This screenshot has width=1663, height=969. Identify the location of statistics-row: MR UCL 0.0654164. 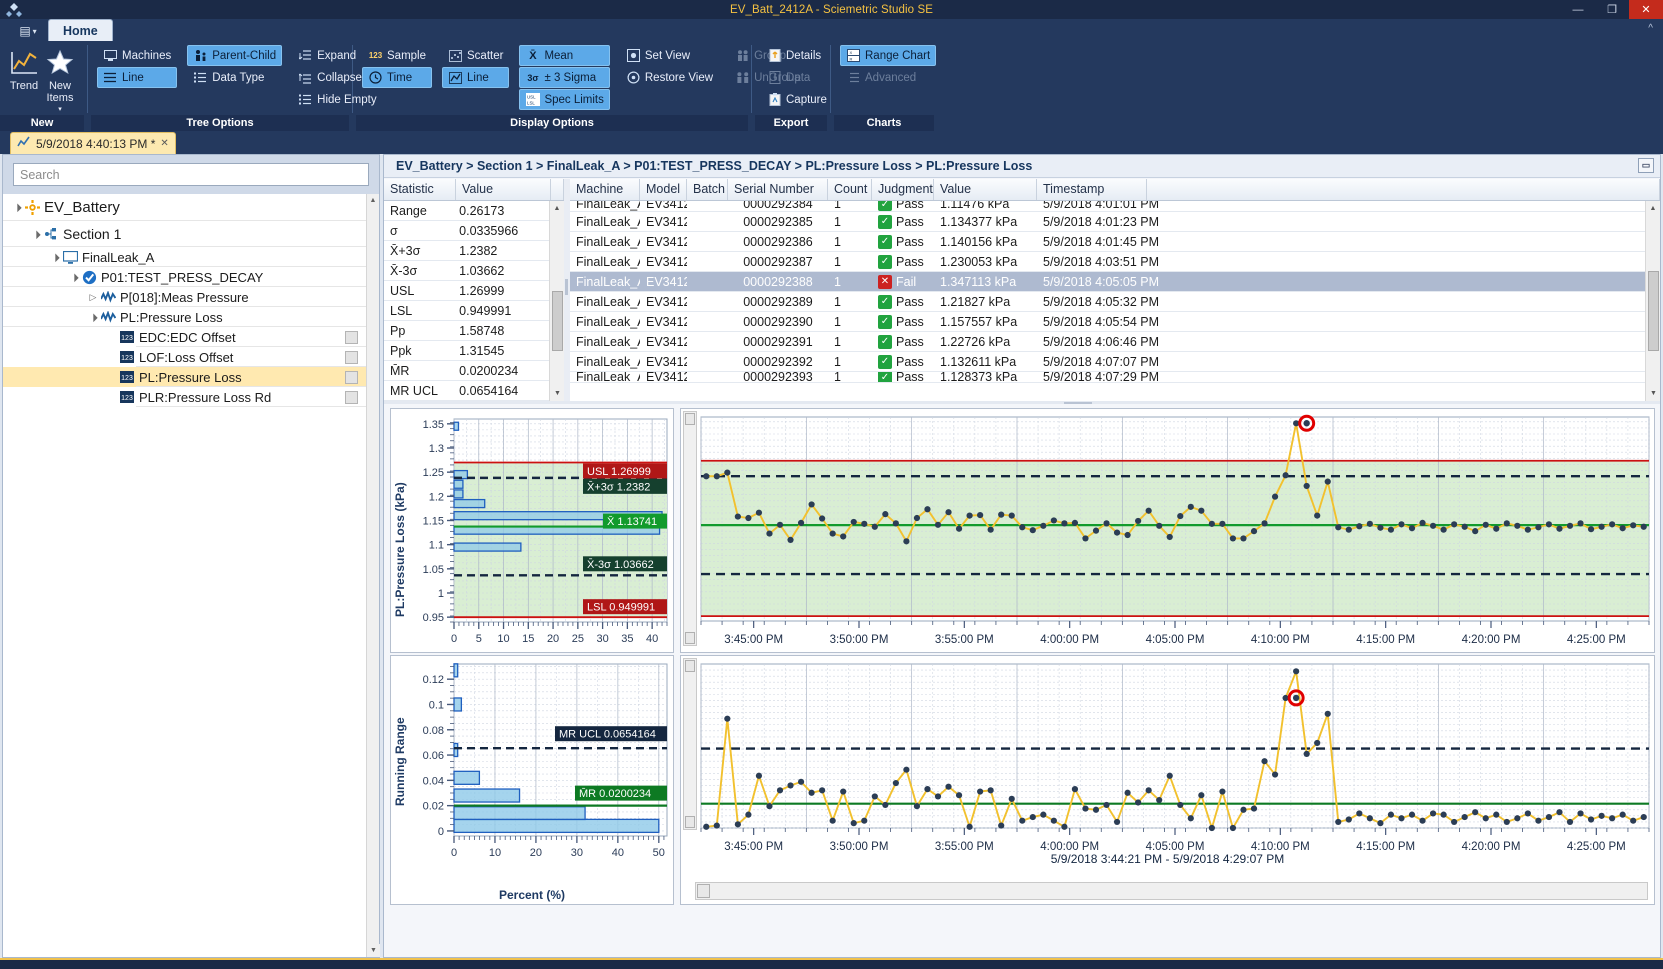
(466, 391).